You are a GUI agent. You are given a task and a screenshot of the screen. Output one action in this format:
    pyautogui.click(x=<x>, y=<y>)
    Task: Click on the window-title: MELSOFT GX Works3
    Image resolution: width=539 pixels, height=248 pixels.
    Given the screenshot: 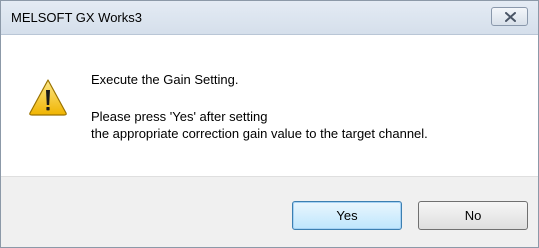 What is the action you would take?
    pyautogui.click(x=76, y=17)
    